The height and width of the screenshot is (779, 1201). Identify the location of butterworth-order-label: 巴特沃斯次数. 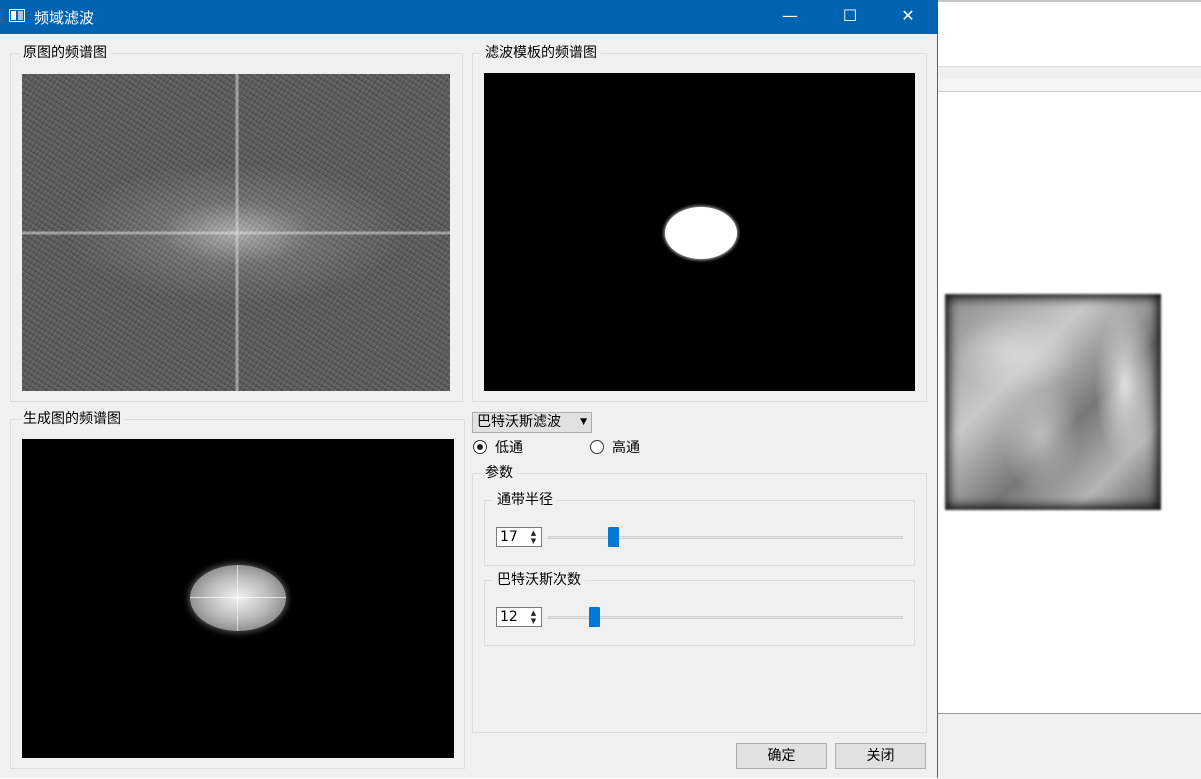
(539, 580).